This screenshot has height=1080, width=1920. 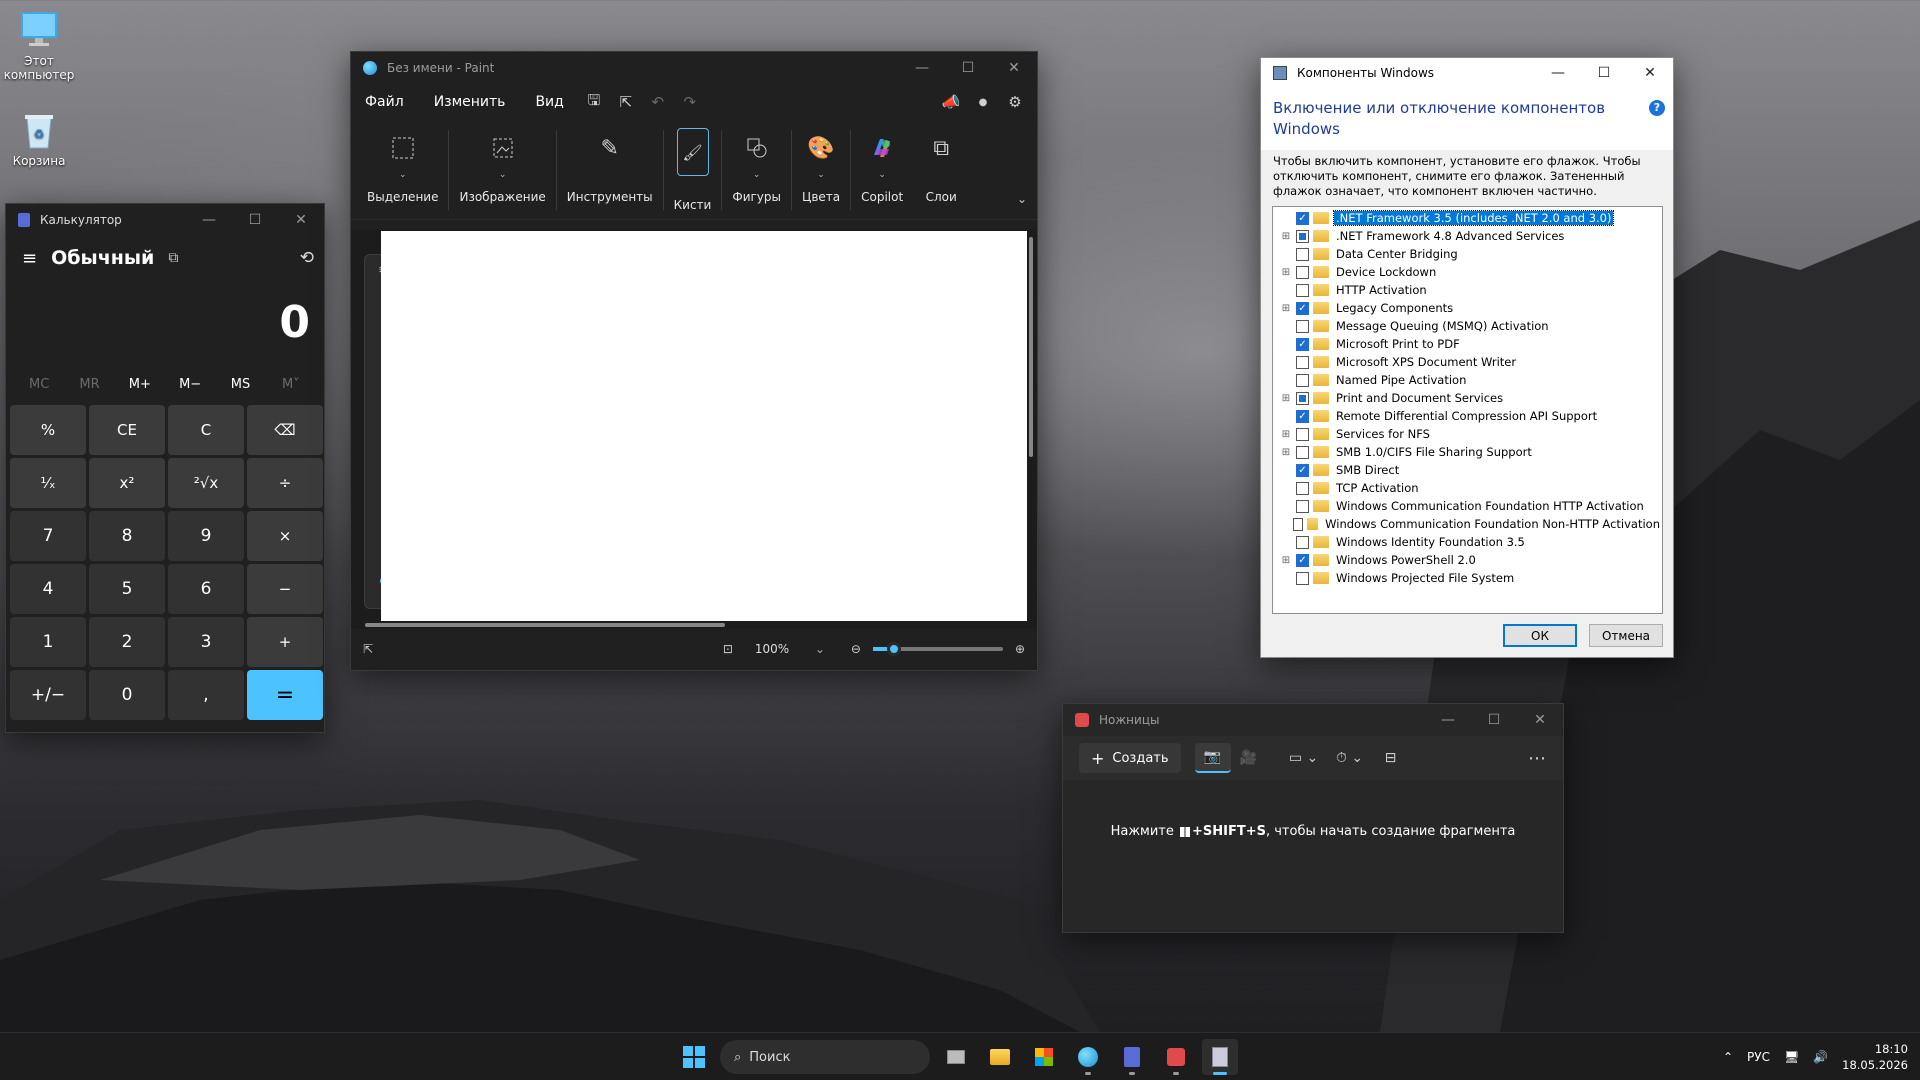 I want to click on help-icon: ?, so click(x=1657, y=108).